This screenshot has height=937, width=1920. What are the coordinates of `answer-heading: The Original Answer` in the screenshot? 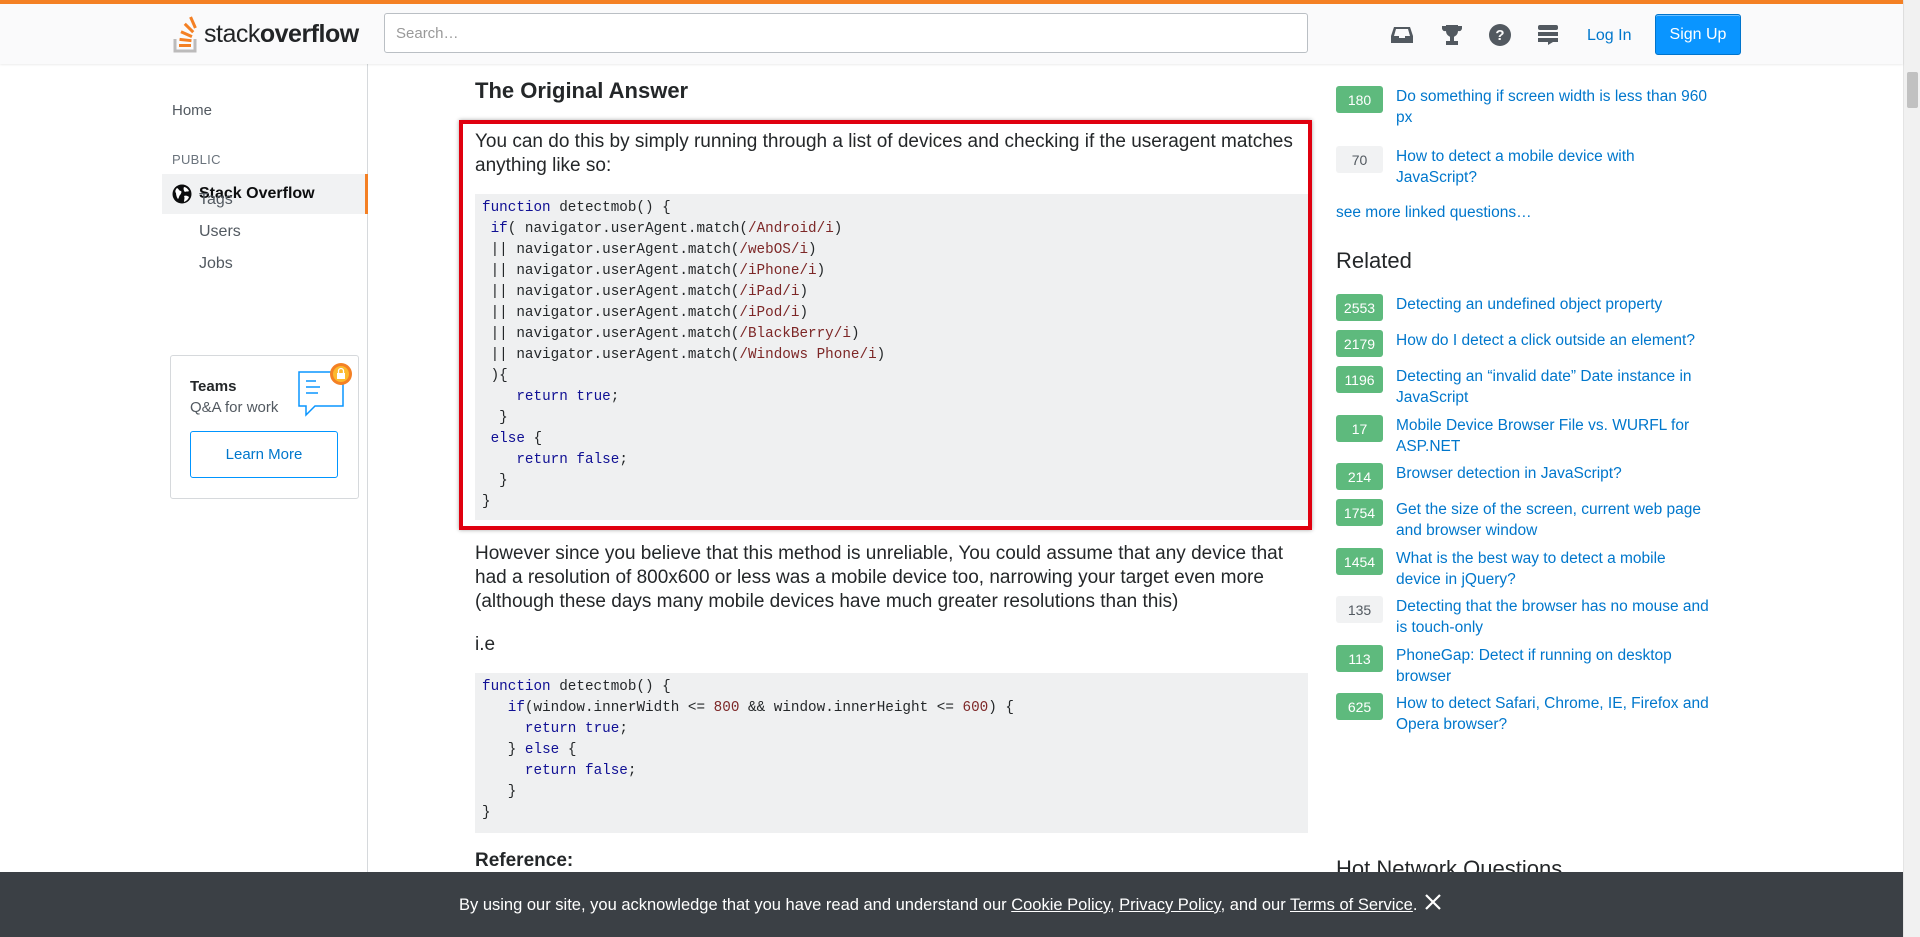 It's located at (582, 90).